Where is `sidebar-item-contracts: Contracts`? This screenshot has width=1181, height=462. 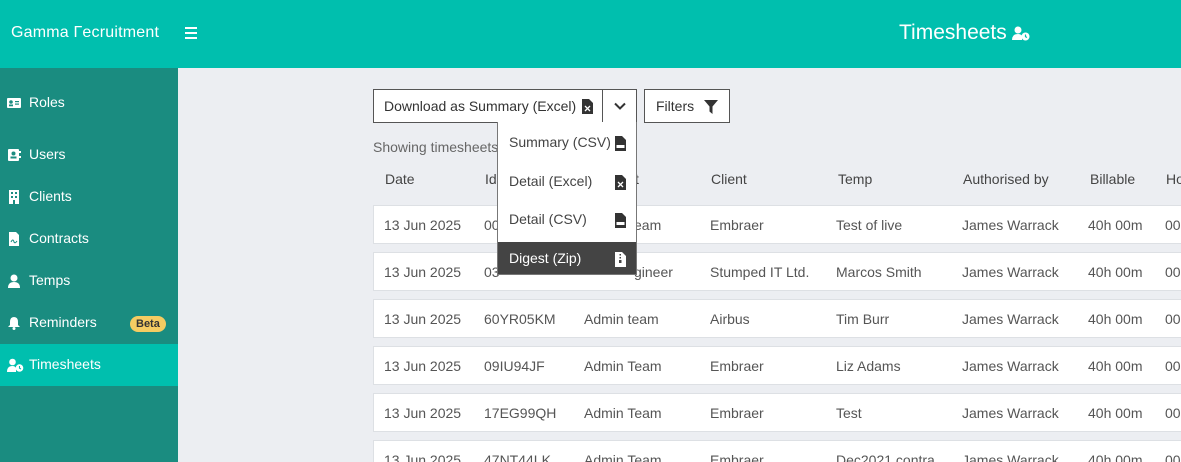
sidebar-item-contracts: Contracts is located at coordinates (89, 239).